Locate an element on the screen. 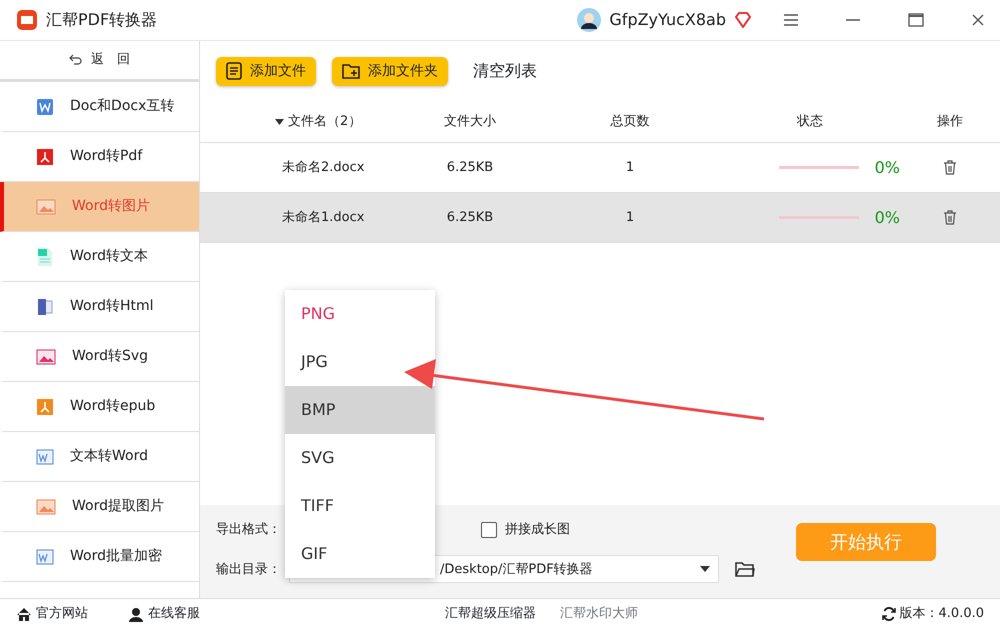 This screenshot has width=1000, height=629. username: GfpZyYucX8ab is located at coordinates (667, 20).